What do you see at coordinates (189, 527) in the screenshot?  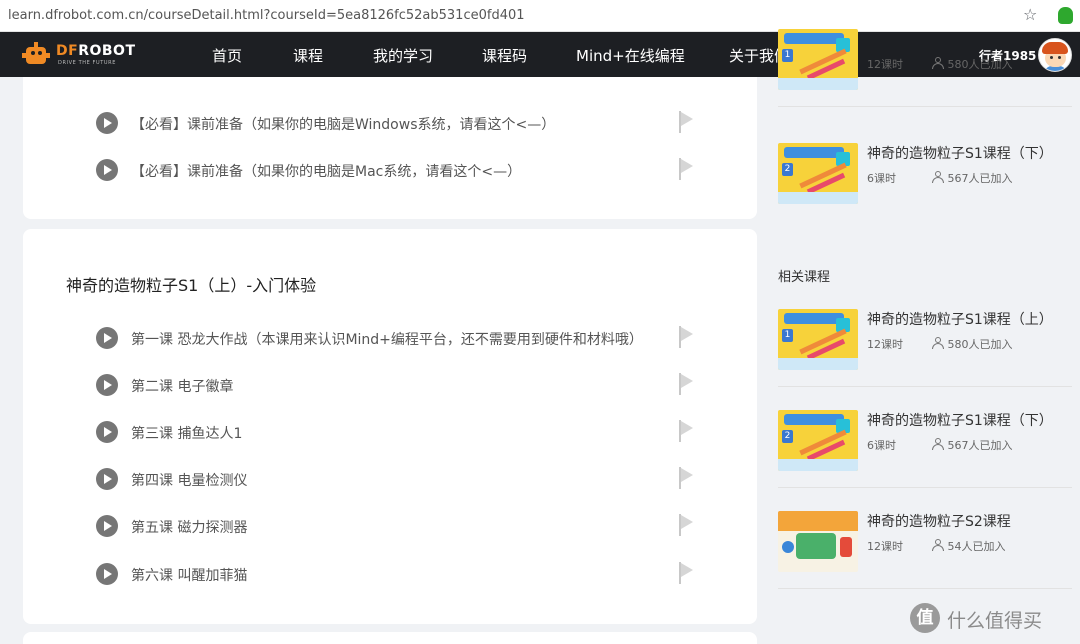 I see `lesson-title: 第五课 磁力探测器` at bounding box center [189, 527].